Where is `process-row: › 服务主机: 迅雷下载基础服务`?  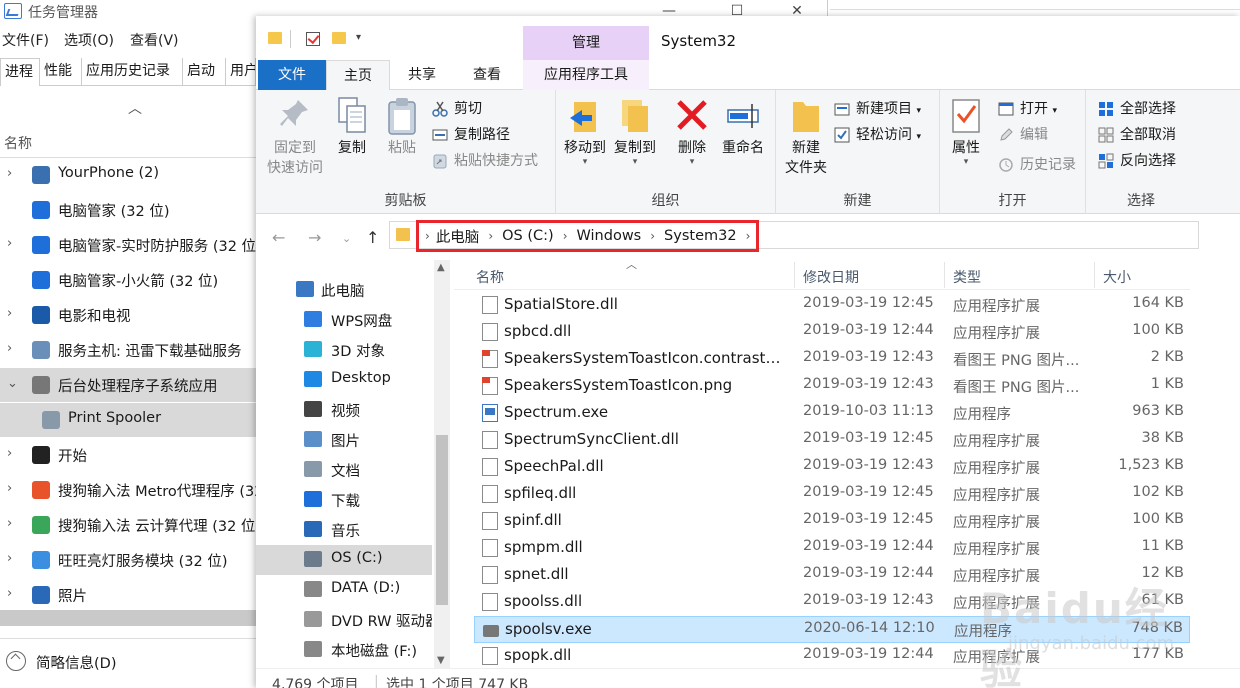 process-row: › 服务主机: 迅雷下载基础服务 is located at coordinates (128, 350).